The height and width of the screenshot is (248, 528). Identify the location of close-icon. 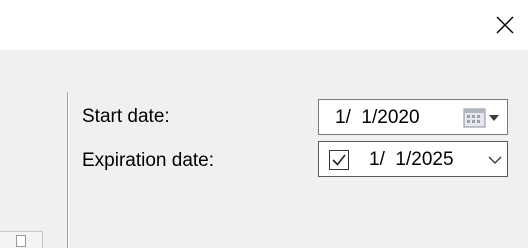
(505, 25).